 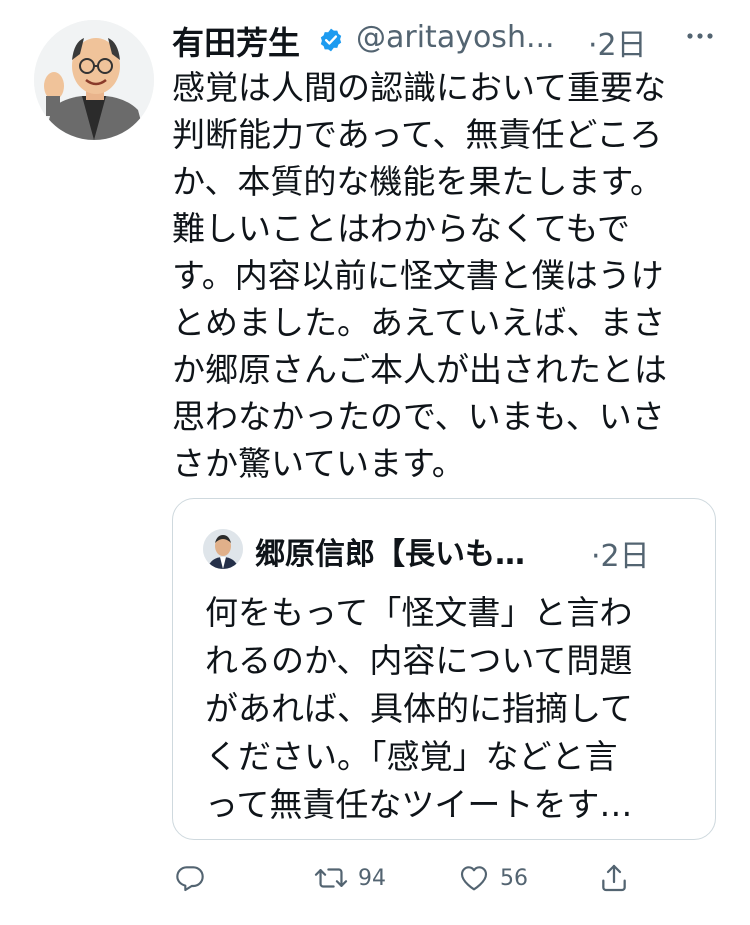 I want to click on quoted-author-avatar, so click(x=223, y=549).